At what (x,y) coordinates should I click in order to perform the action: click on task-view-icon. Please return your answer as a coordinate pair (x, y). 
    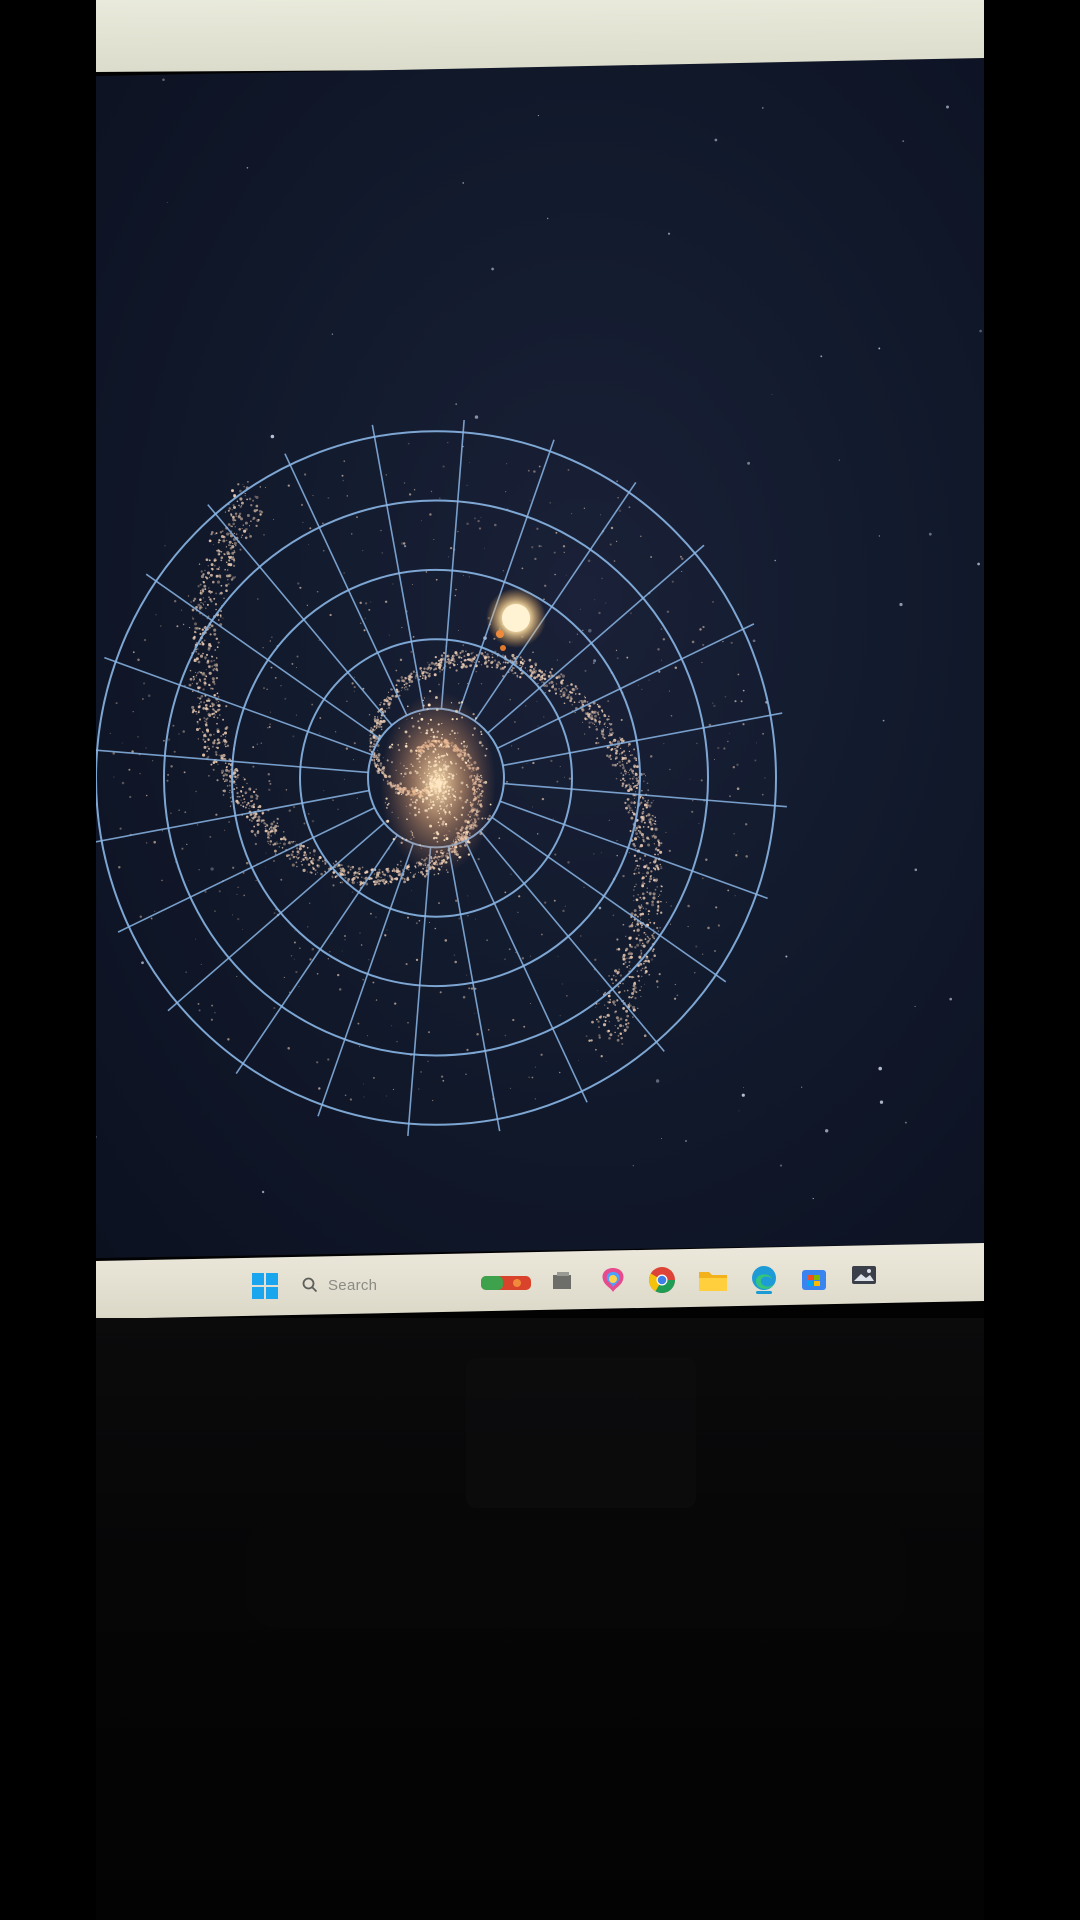
    Looking at the image, I should click on (562, 1281).